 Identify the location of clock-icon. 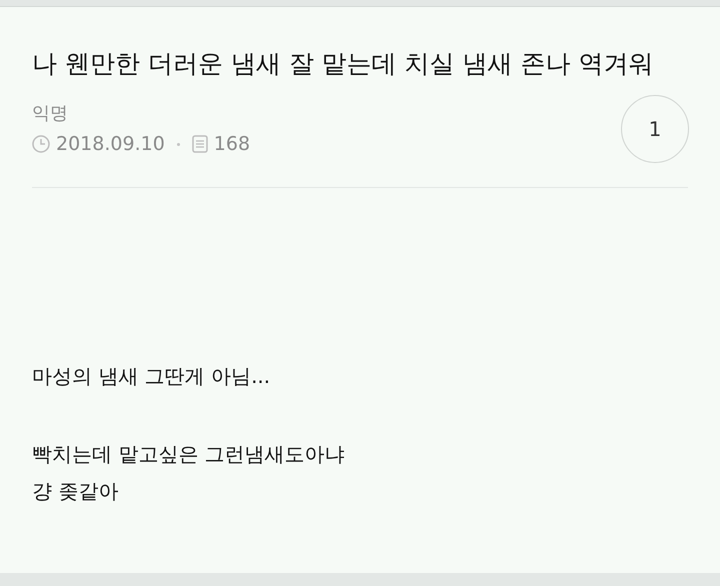
(41, 144).